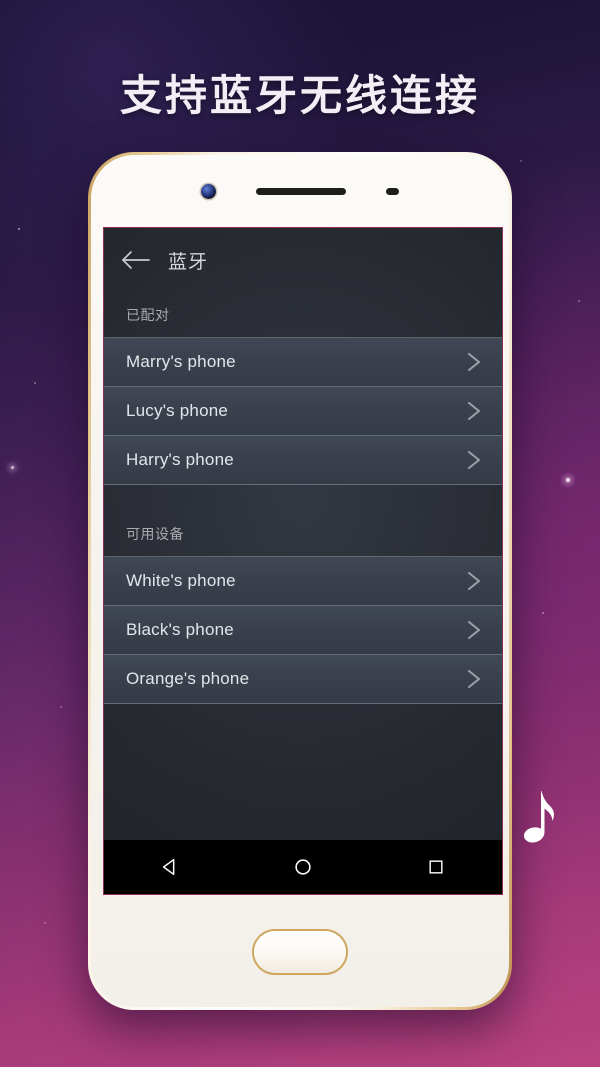 The image size is (600, 1067). What do you see at coordinates (392, 191) in the screenshot?
I see `proximity-sensor-icon` at bounding box center [392, 191].